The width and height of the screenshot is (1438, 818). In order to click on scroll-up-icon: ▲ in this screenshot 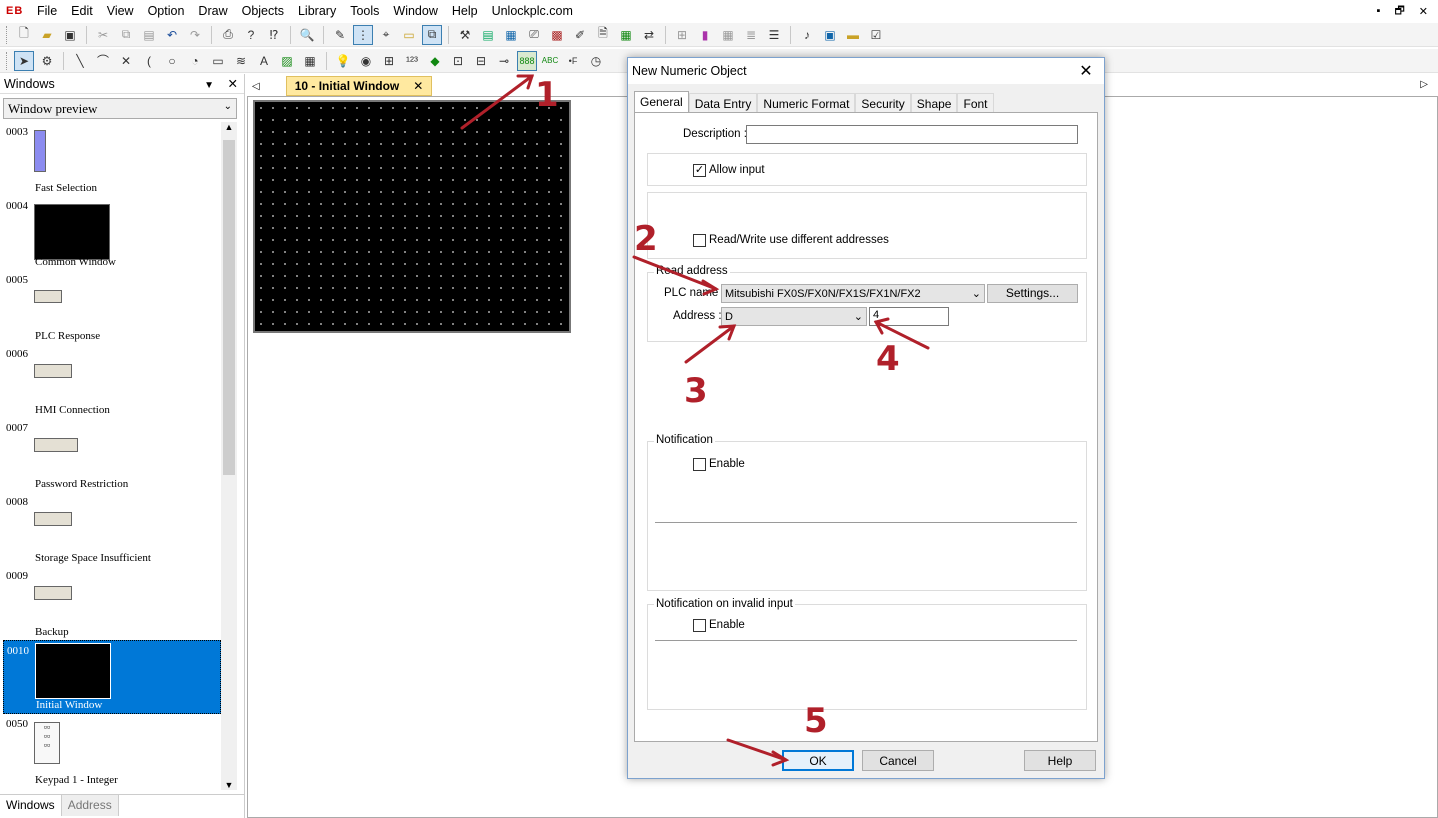, I will do `click(229, 127)`.